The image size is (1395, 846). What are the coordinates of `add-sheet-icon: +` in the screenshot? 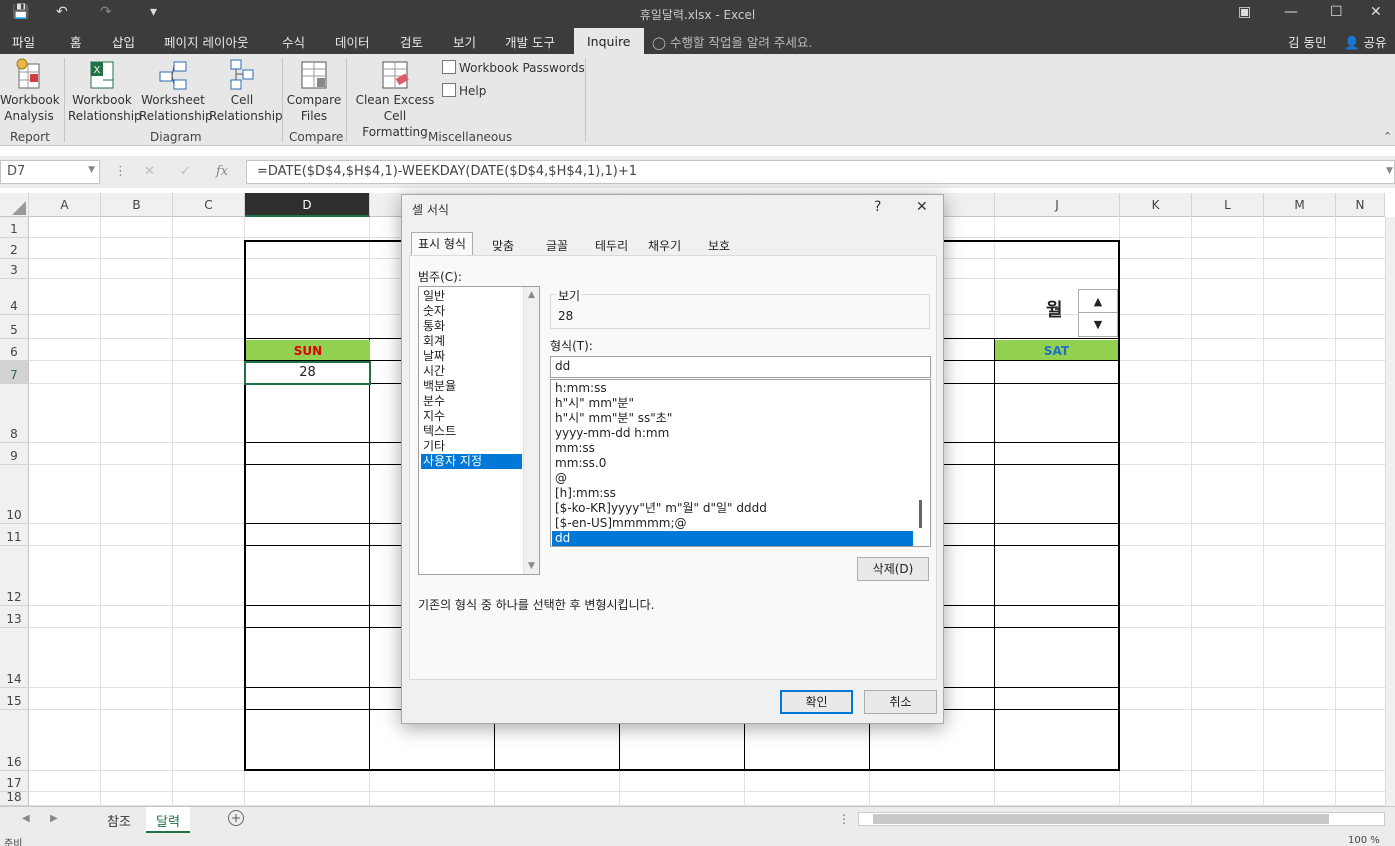 It's located at (236, 818).